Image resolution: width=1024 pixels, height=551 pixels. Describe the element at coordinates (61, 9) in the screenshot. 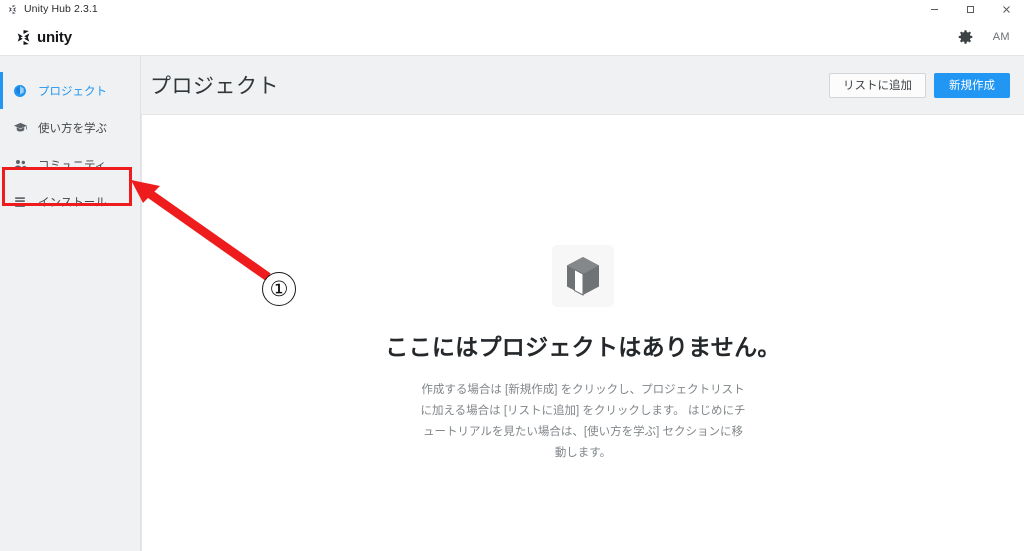

I see `window-title: Unity Hub 2.3.1` at that location.